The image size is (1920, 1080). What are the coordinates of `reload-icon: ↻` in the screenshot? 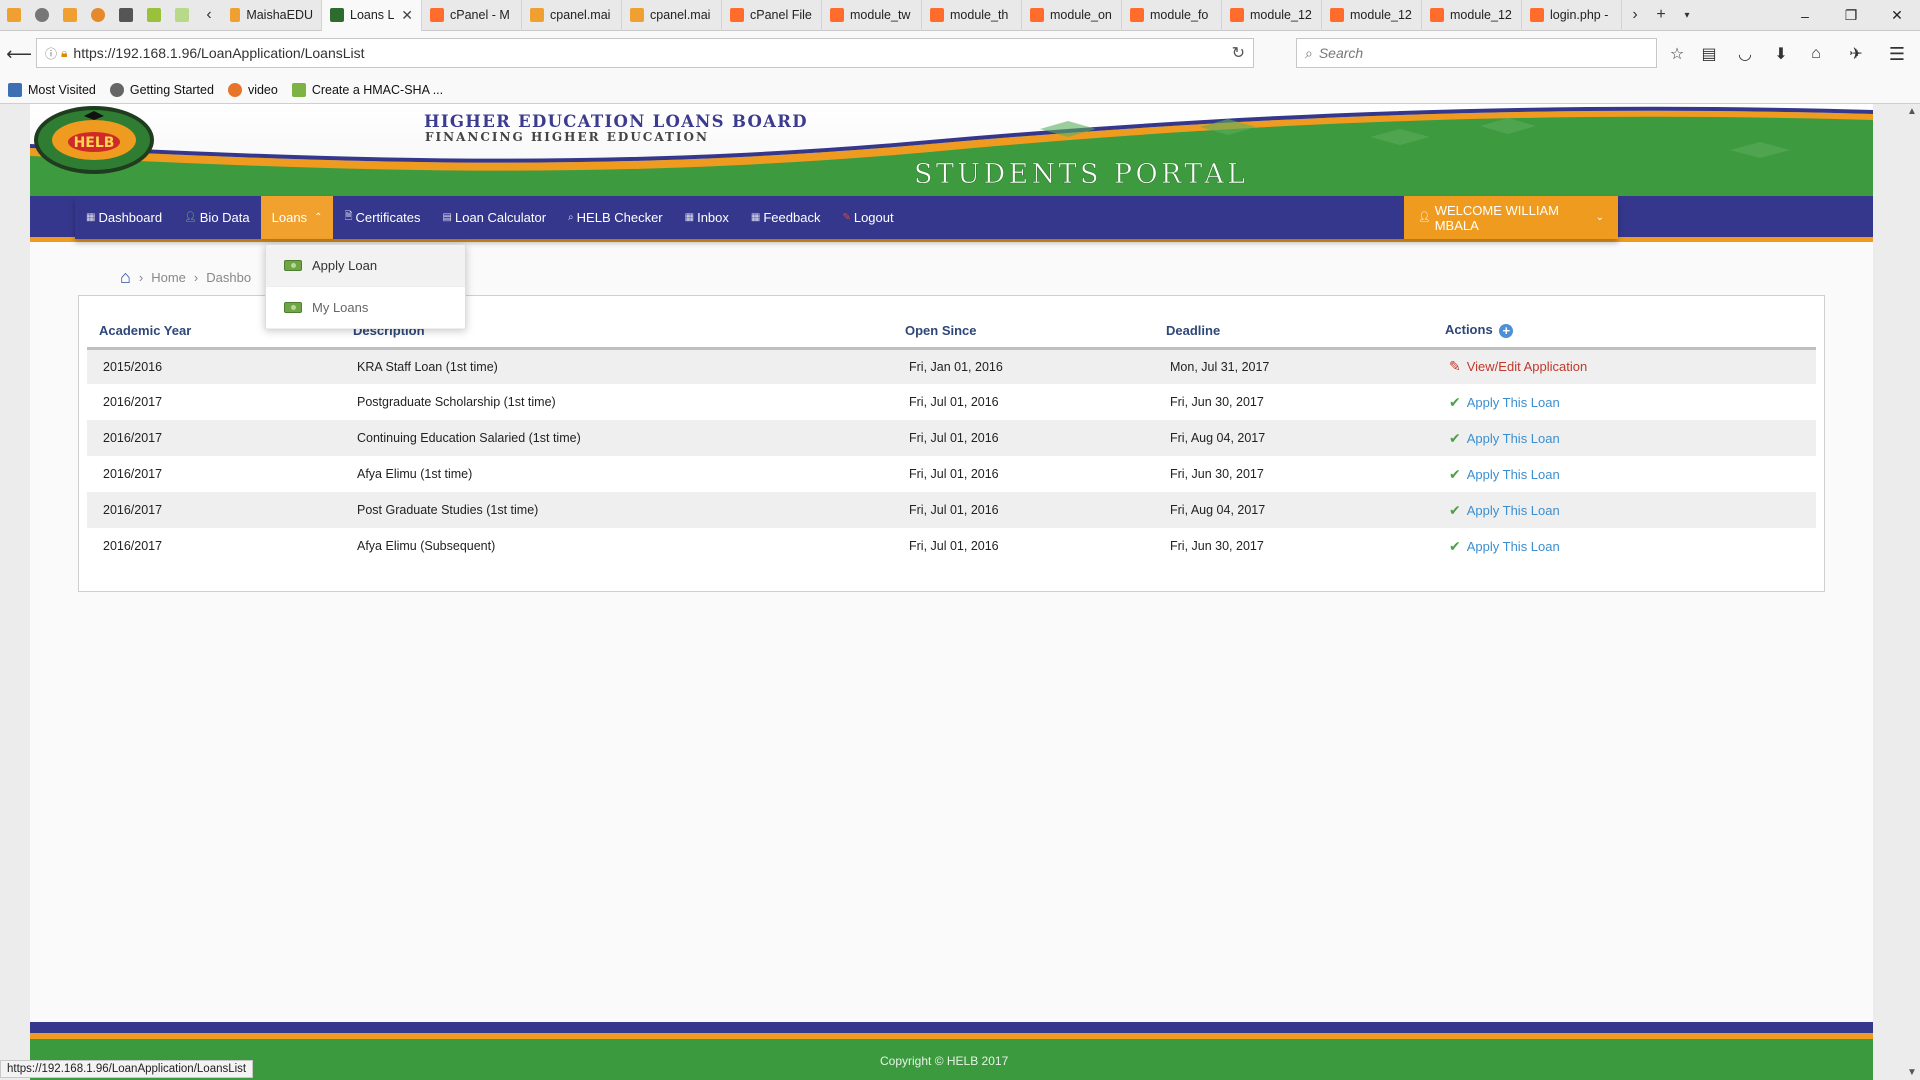 It's located at (1238, 53).